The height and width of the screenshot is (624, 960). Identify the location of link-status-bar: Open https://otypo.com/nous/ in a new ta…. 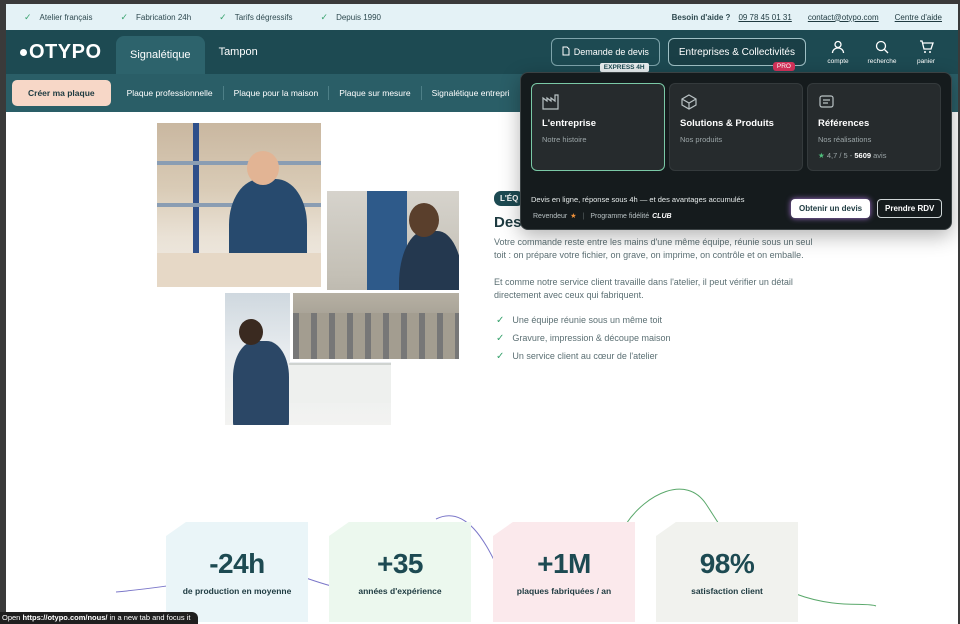
(99, 618).